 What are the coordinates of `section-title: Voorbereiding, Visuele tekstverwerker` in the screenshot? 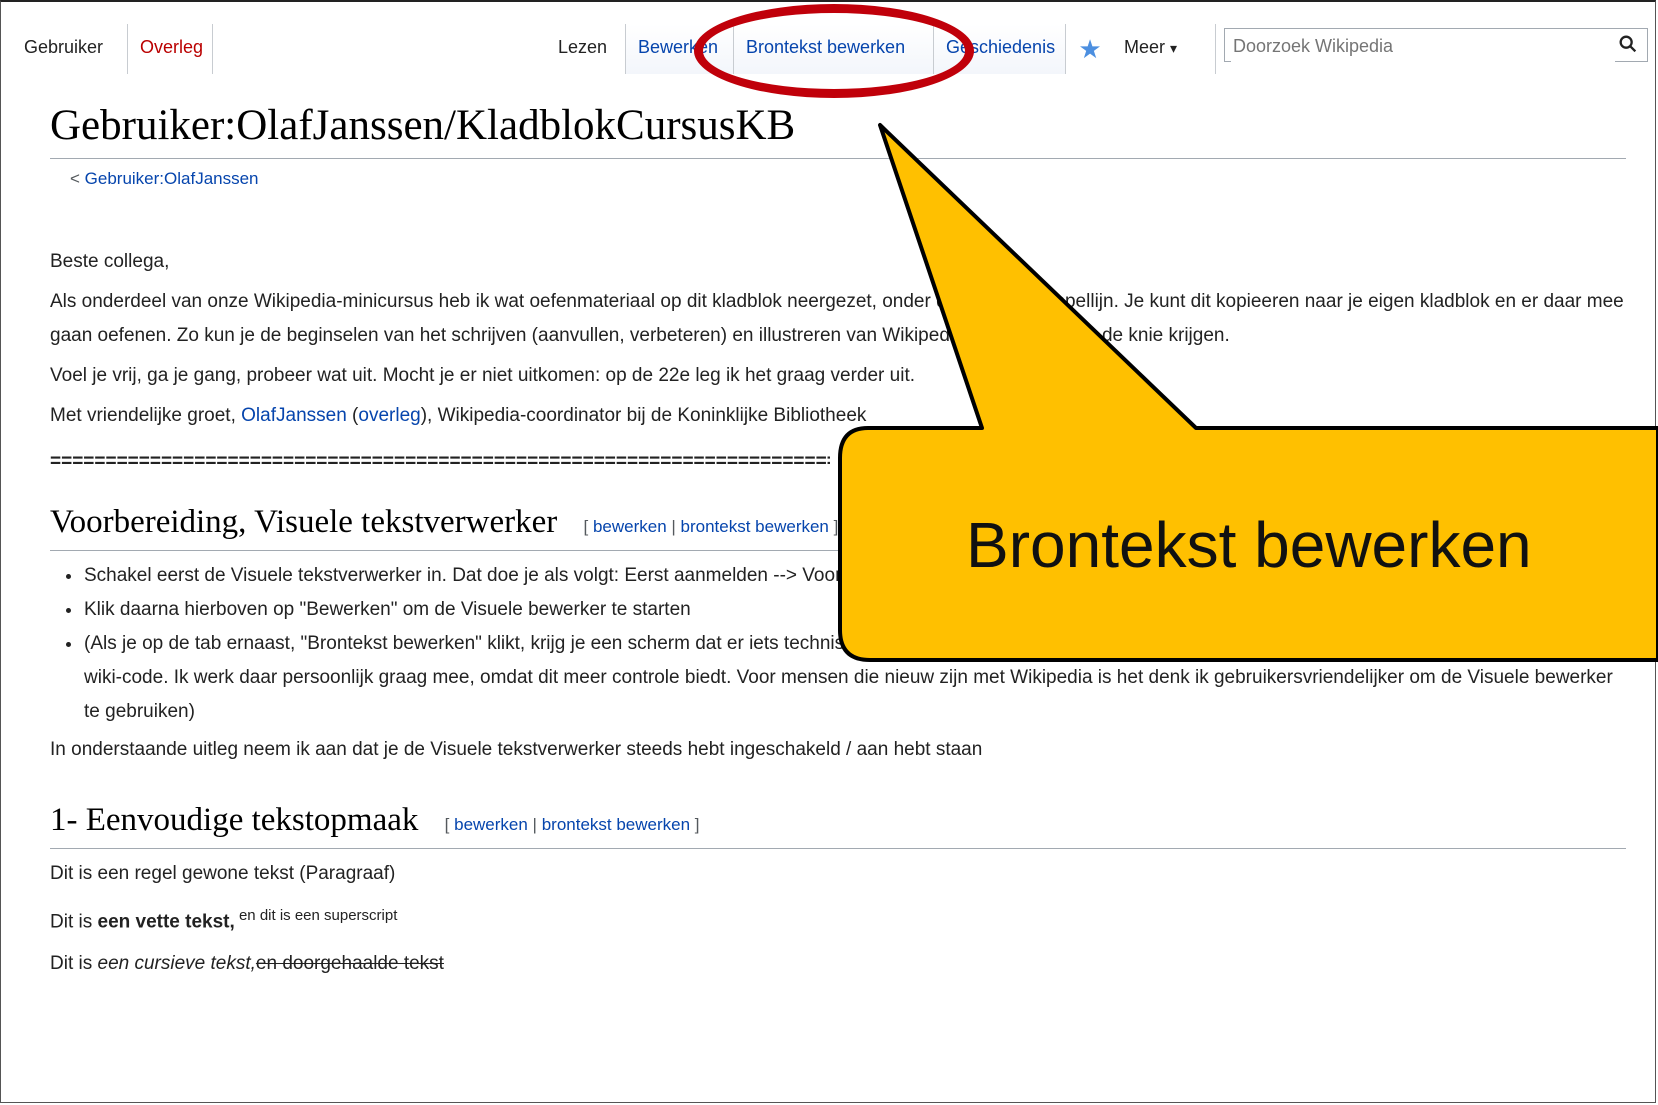 It's located at (304, 522).